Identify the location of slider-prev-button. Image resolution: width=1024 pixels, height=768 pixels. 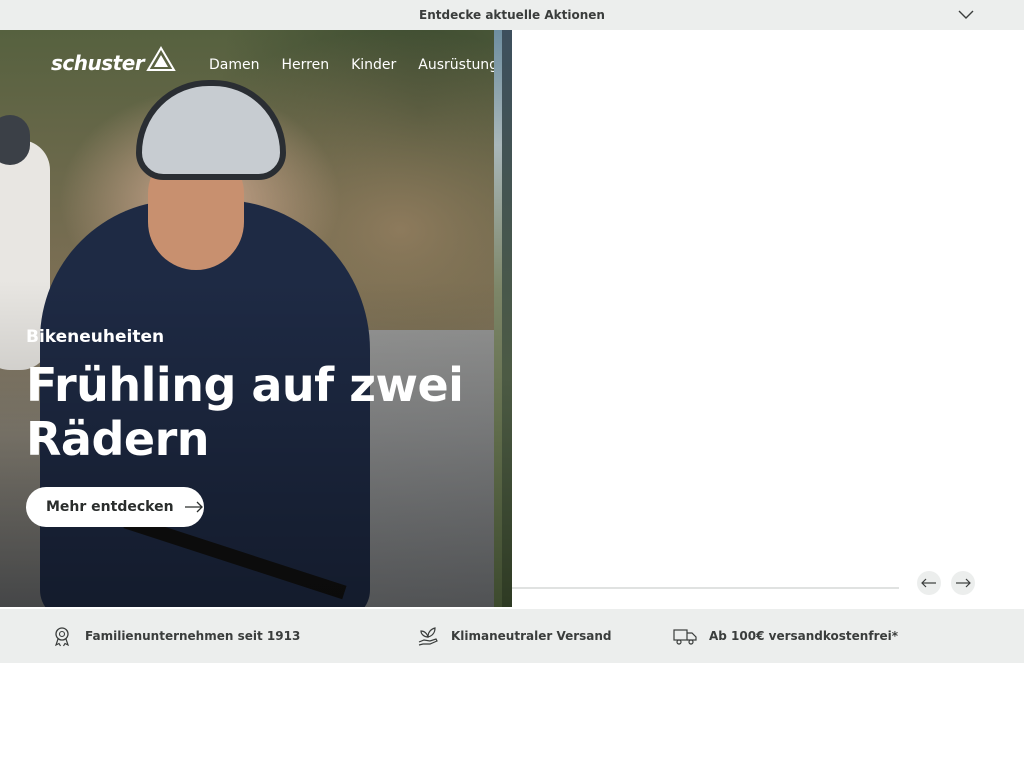
(929, 583).